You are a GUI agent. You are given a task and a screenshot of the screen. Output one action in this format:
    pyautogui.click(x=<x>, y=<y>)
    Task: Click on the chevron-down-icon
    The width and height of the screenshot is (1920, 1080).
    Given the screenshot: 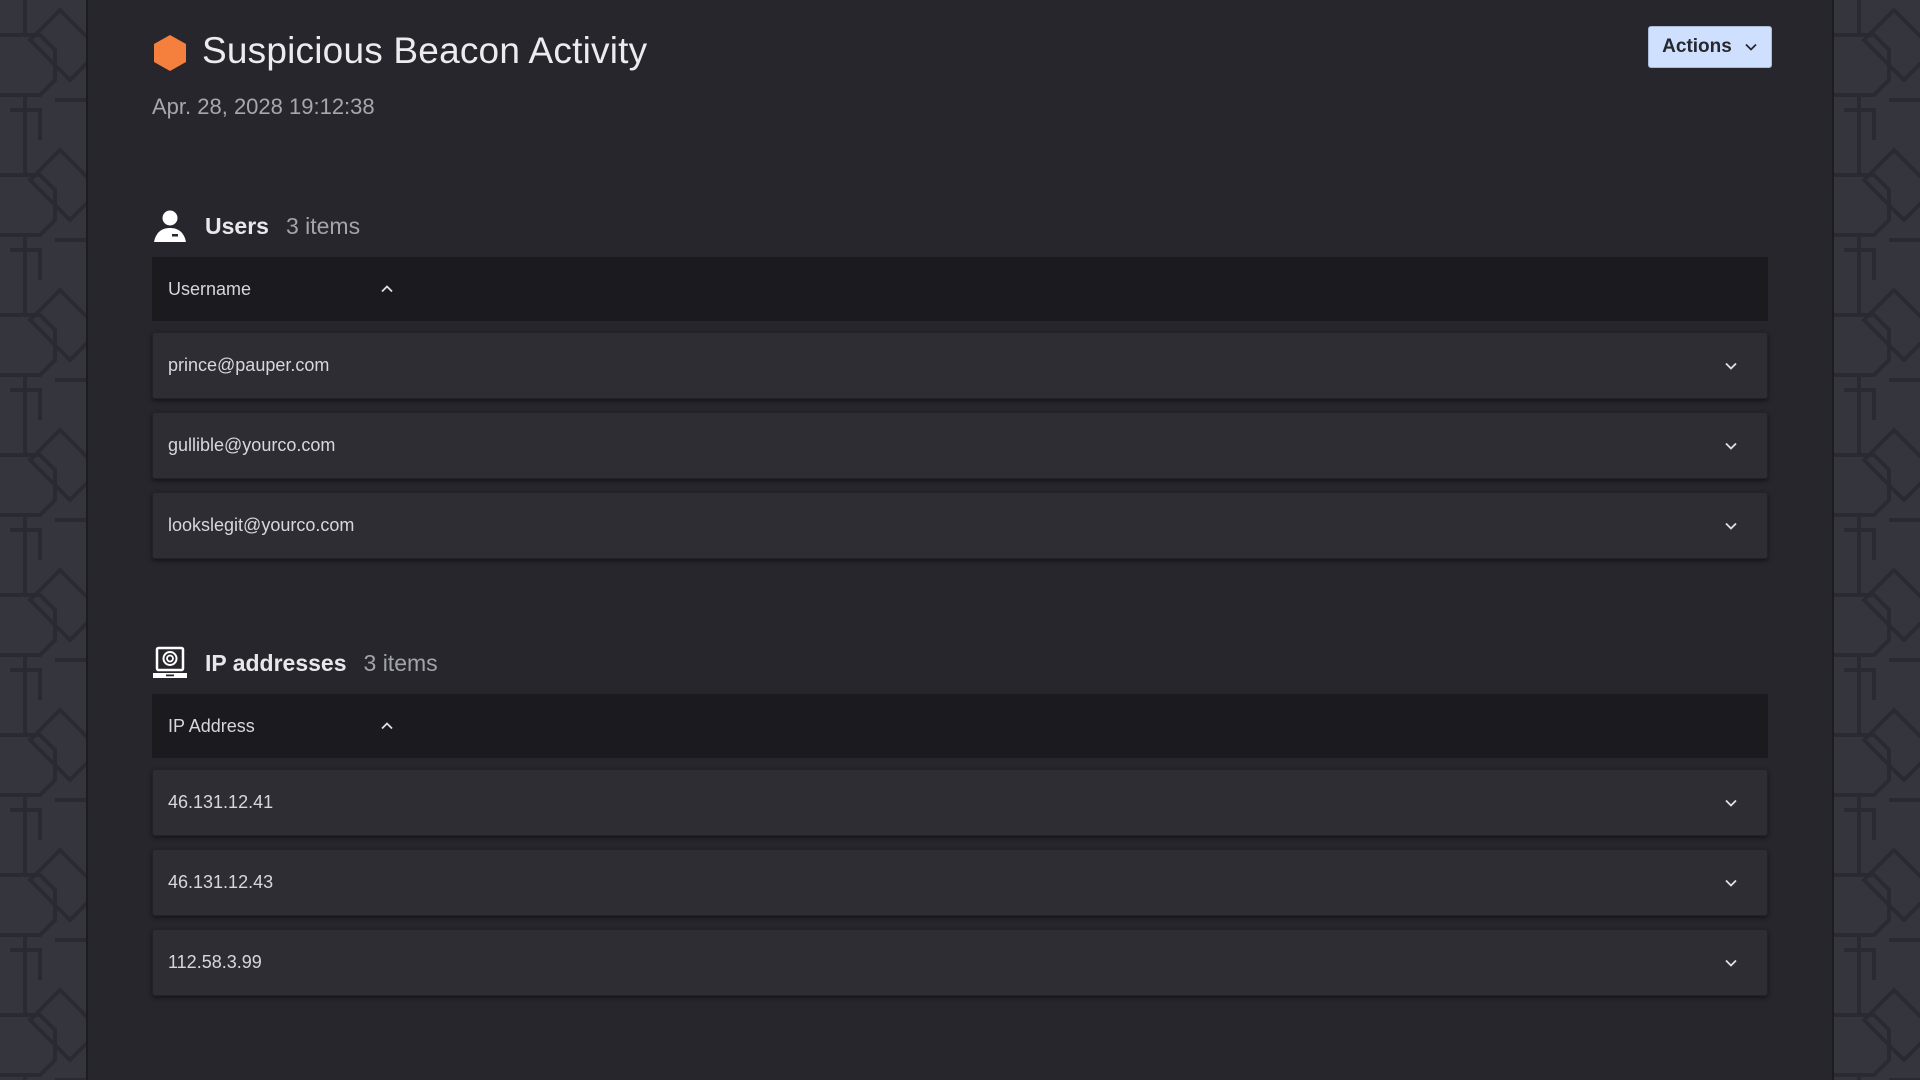 What is the action you would take?
    pyautogui.click(x=1751, y=47)
    